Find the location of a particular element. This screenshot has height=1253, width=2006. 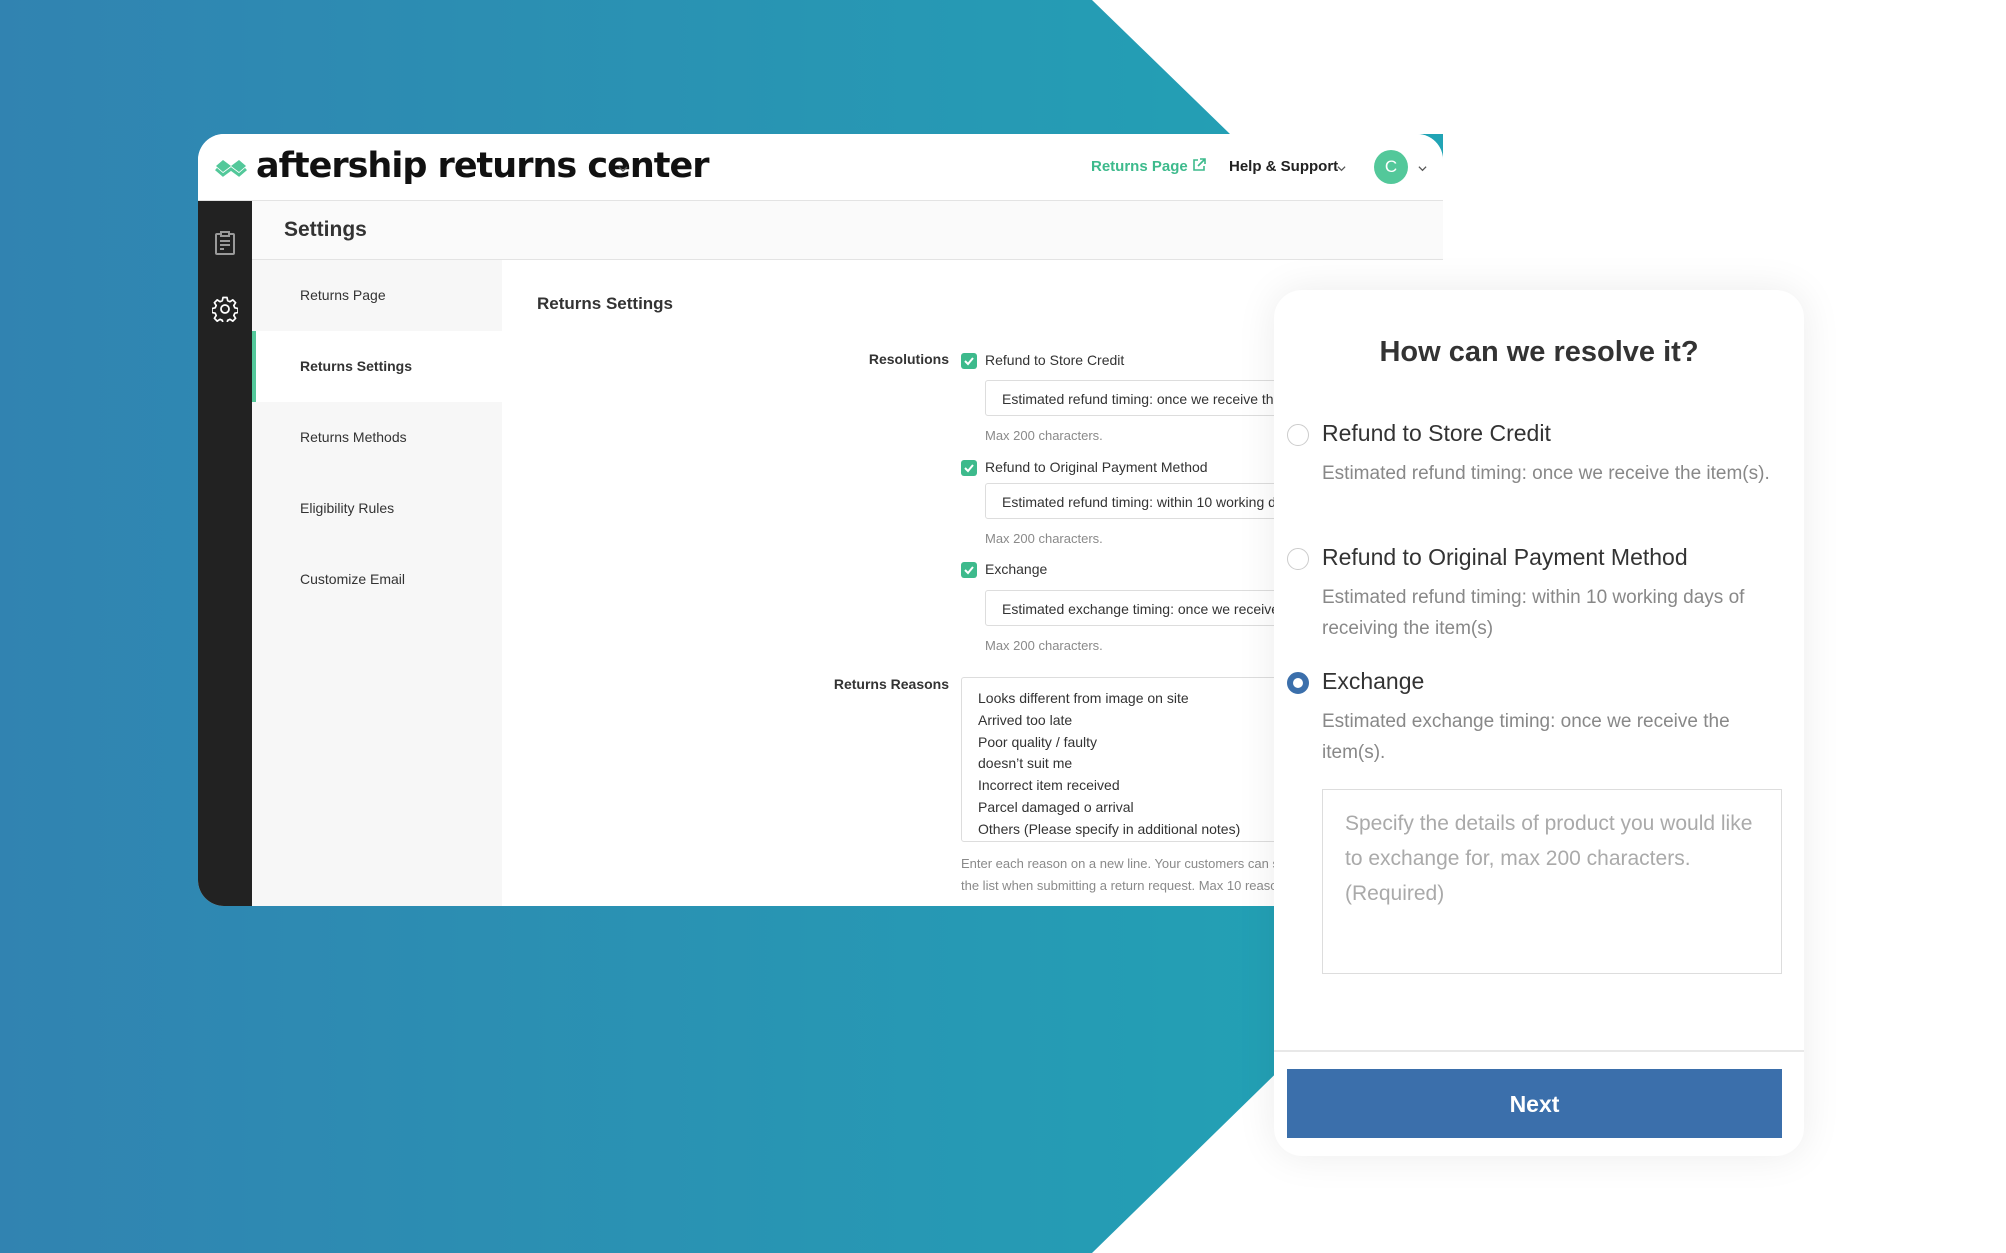

section-title: Returns Settings is located at coordinates (605, 303).